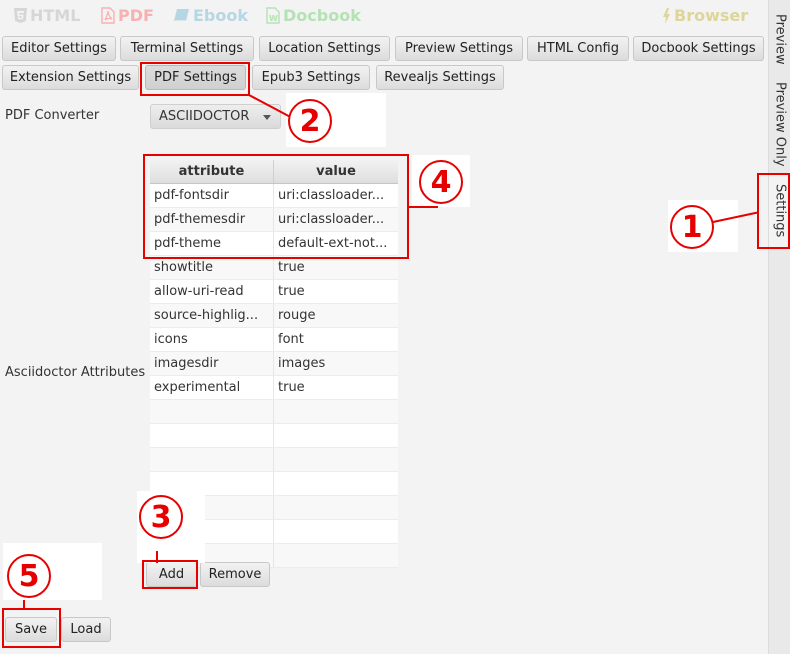 This screenshot has height=654, width=790. I want to click on tab-docbook-settings: Docbook Settings, so click(698, 48).